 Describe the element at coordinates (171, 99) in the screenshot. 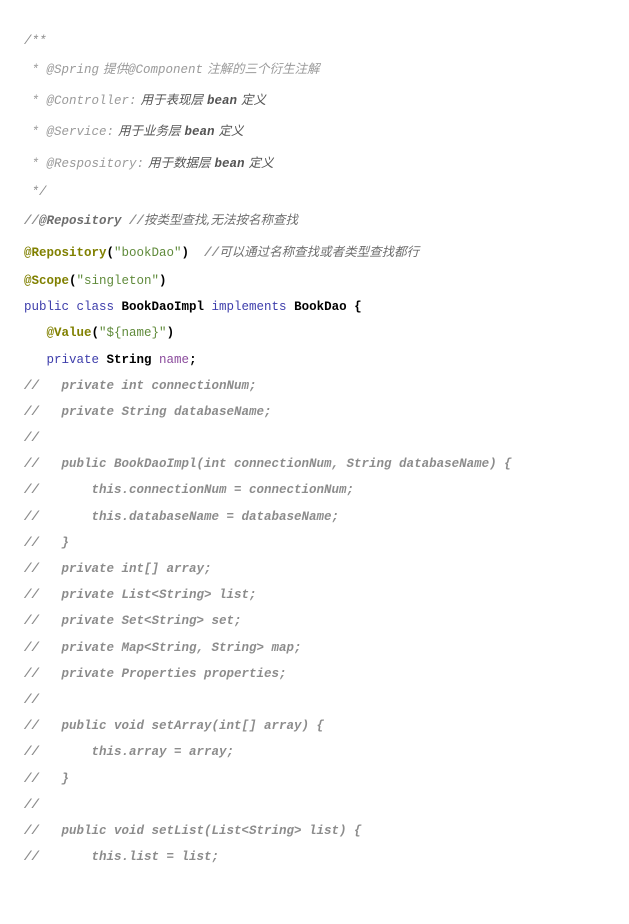

I see `comment-text: 用于表现层` at that location.